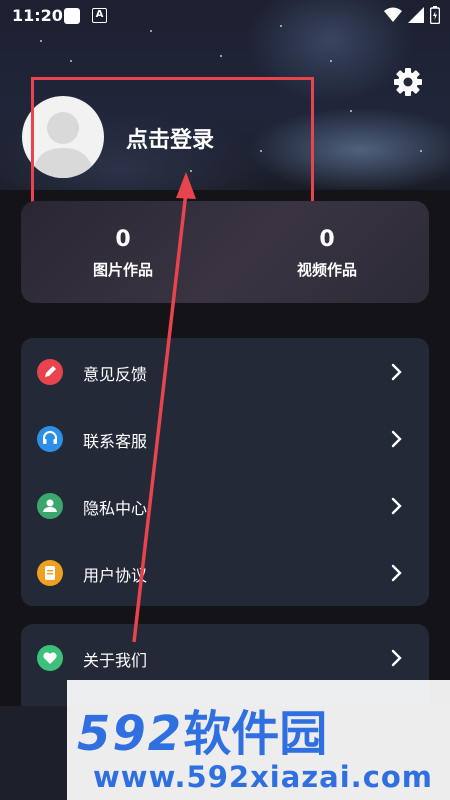 The height and width of the screenshot is (800, 450). I want to click on pencil-icon, so click(50, 372).